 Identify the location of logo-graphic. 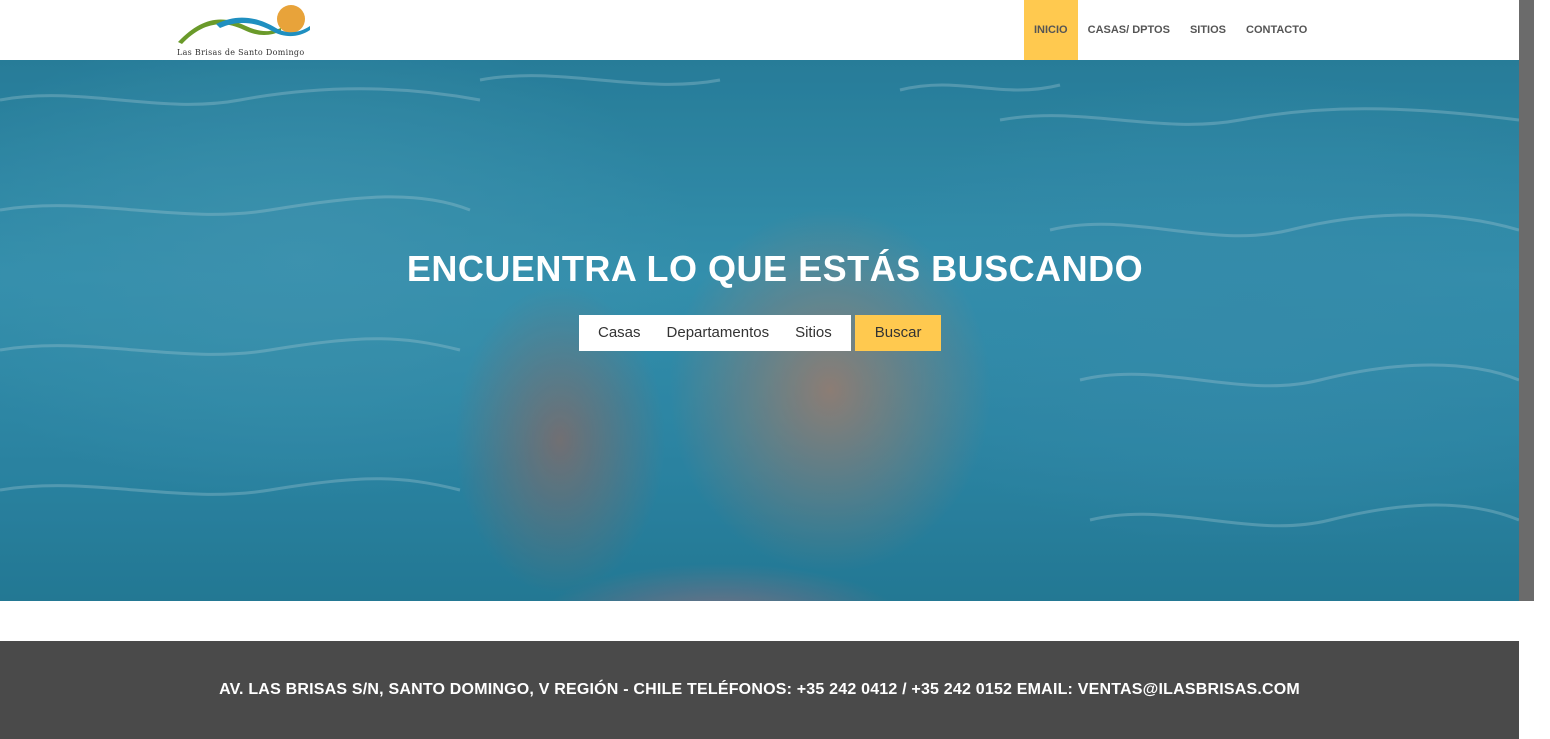
(244, 24).